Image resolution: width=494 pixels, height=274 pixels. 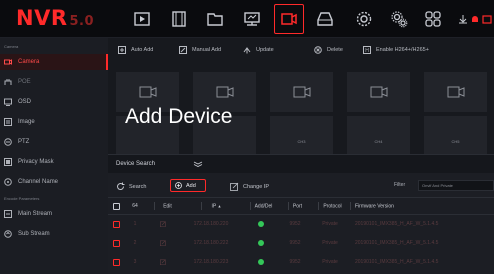 I want to click on row-ip: 172.18.180.220, so click(x=211, y=224).